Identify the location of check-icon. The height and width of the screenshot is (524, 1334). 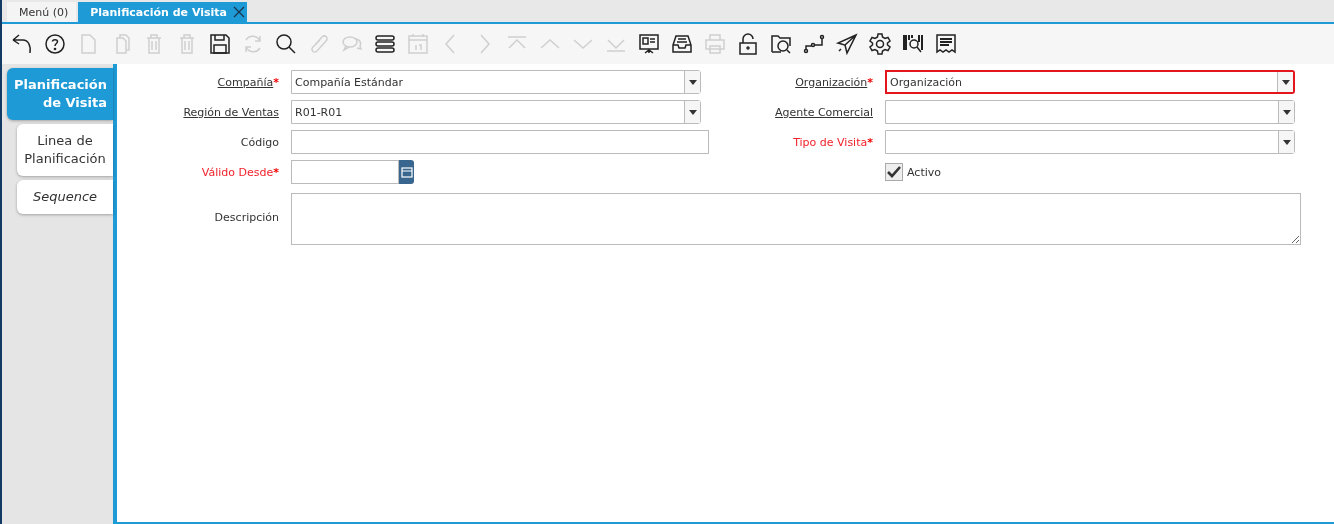
(894, 172).